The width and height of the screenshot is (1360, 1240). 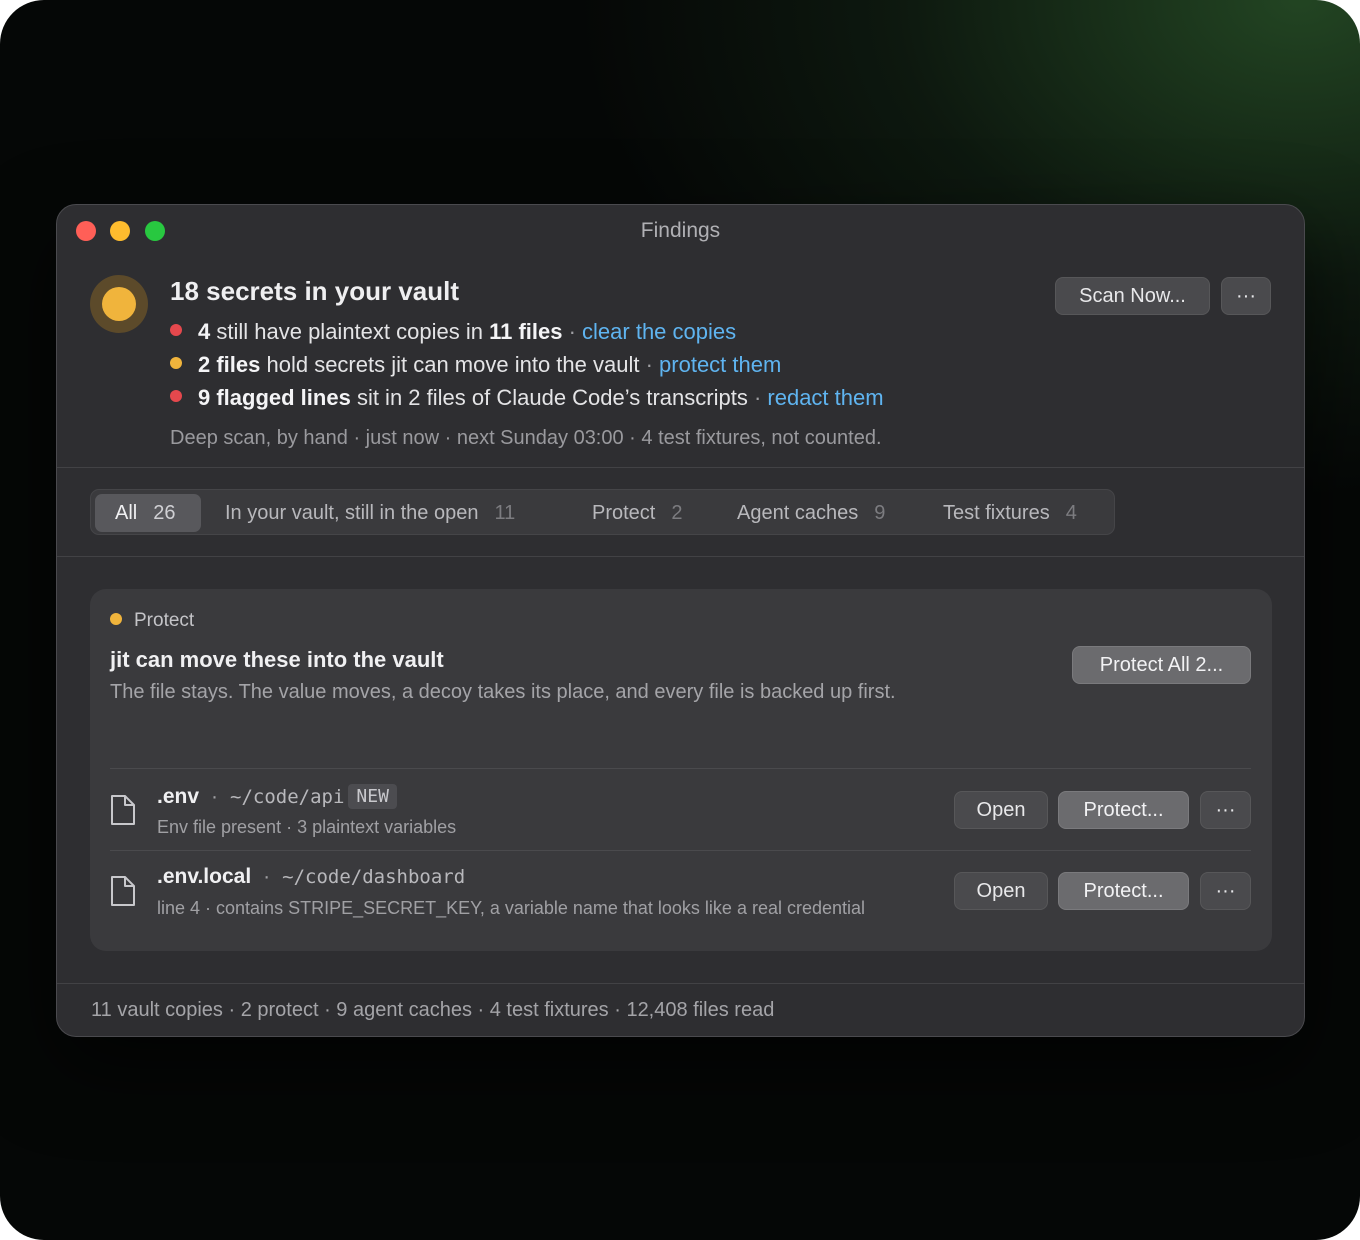 I want to click on tab-protect: Protect 2, so click(x=637, y=513).